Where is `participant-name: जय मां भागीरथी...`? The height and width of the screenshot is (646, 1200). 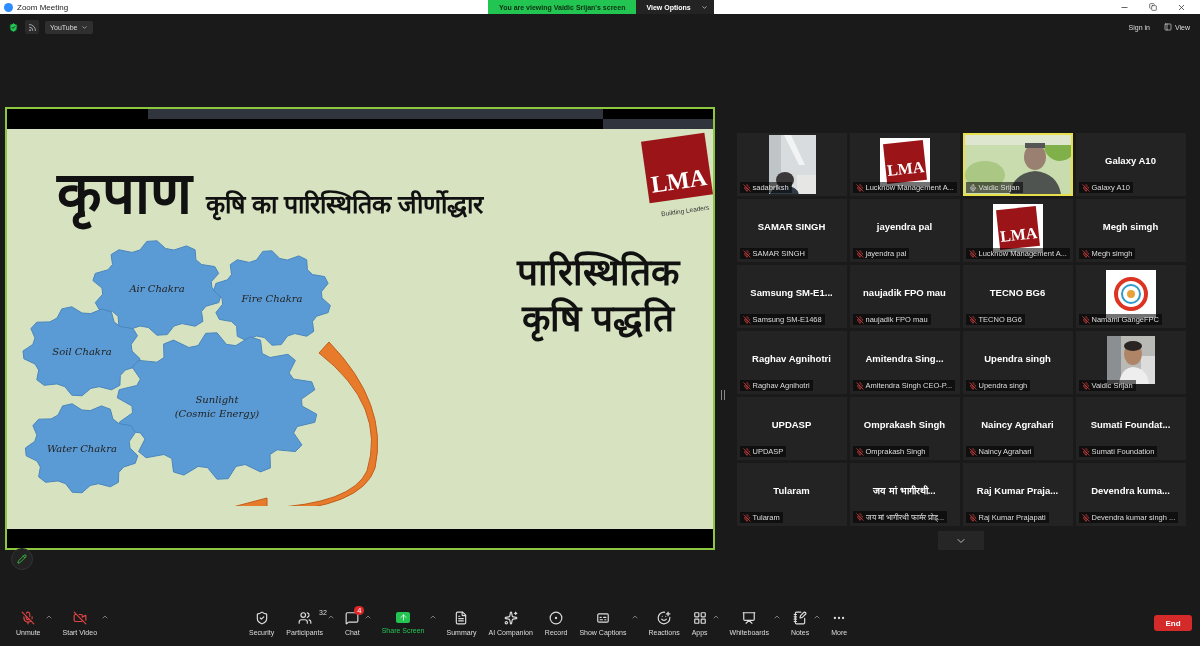 participant-name: जय मां भागीरथी... is located at coordinates (904, 490).